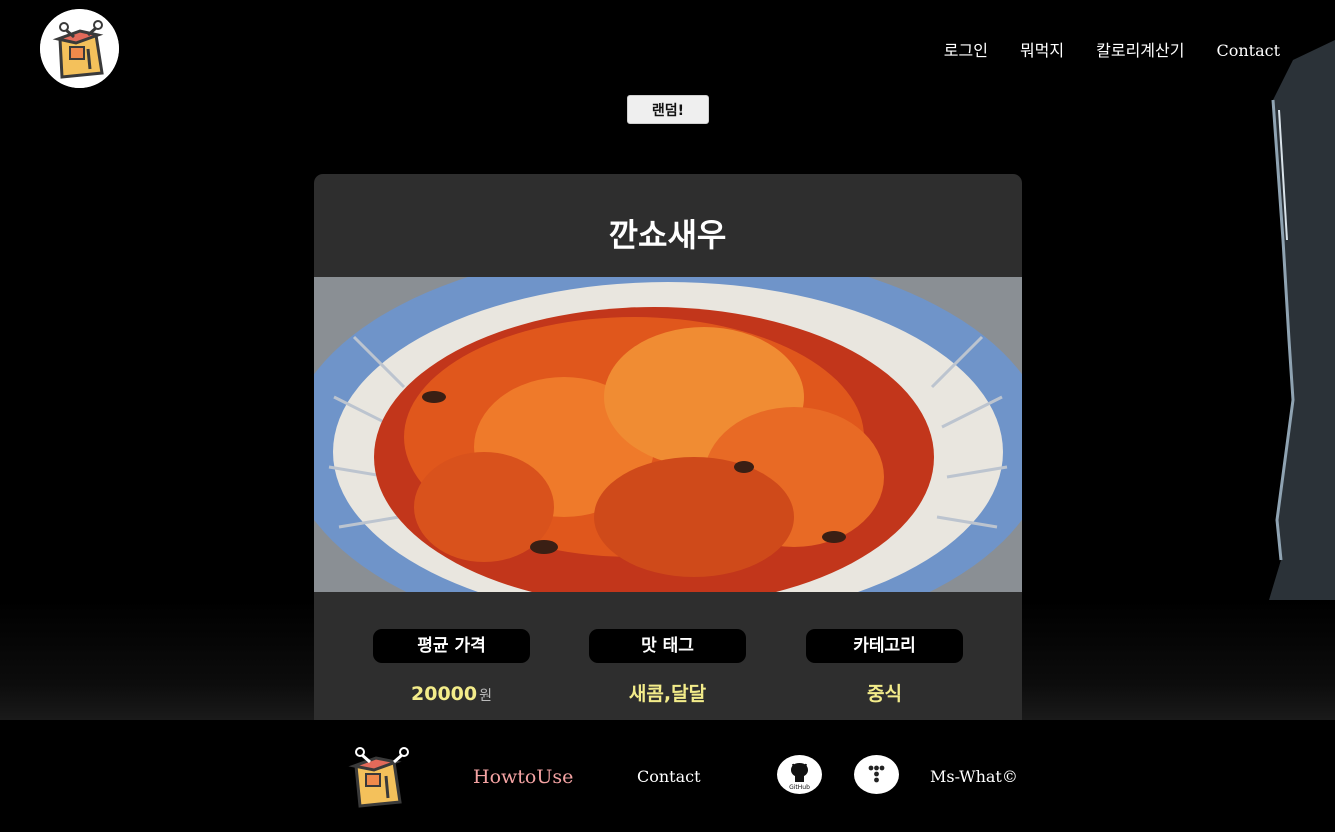 The height and width of the screenshot is (832, 1335). What do you see at coordinates (667, 235) in the screenshot?
I see `food-name: 깐쇼새우` at bounding box center [667, 235].